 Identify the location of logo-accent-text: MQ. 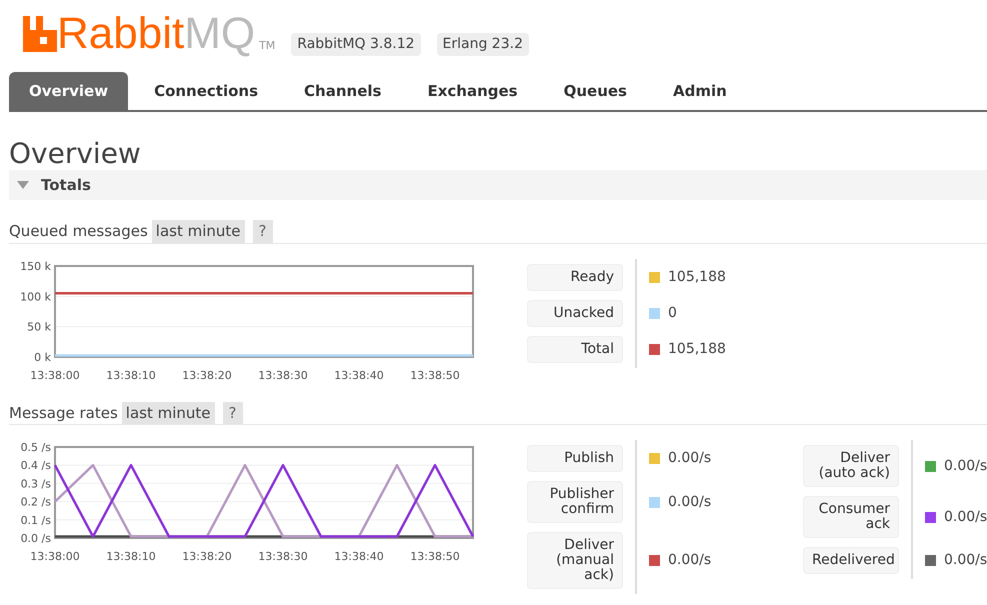
(220, 34).